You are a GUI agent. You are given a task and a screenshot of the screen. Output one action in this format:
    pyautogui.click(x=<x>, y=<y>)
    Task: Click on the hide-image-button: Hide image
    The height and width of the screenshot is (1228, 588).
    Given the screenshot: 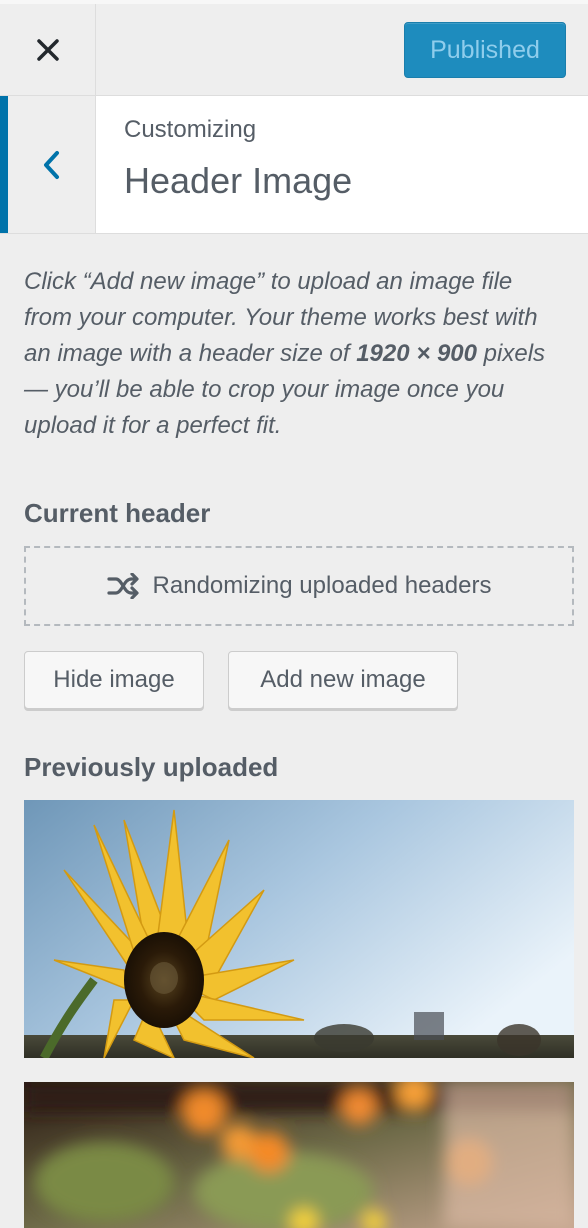 What is the action you would take?
    pyautogui.click(x=114, y=680)
    